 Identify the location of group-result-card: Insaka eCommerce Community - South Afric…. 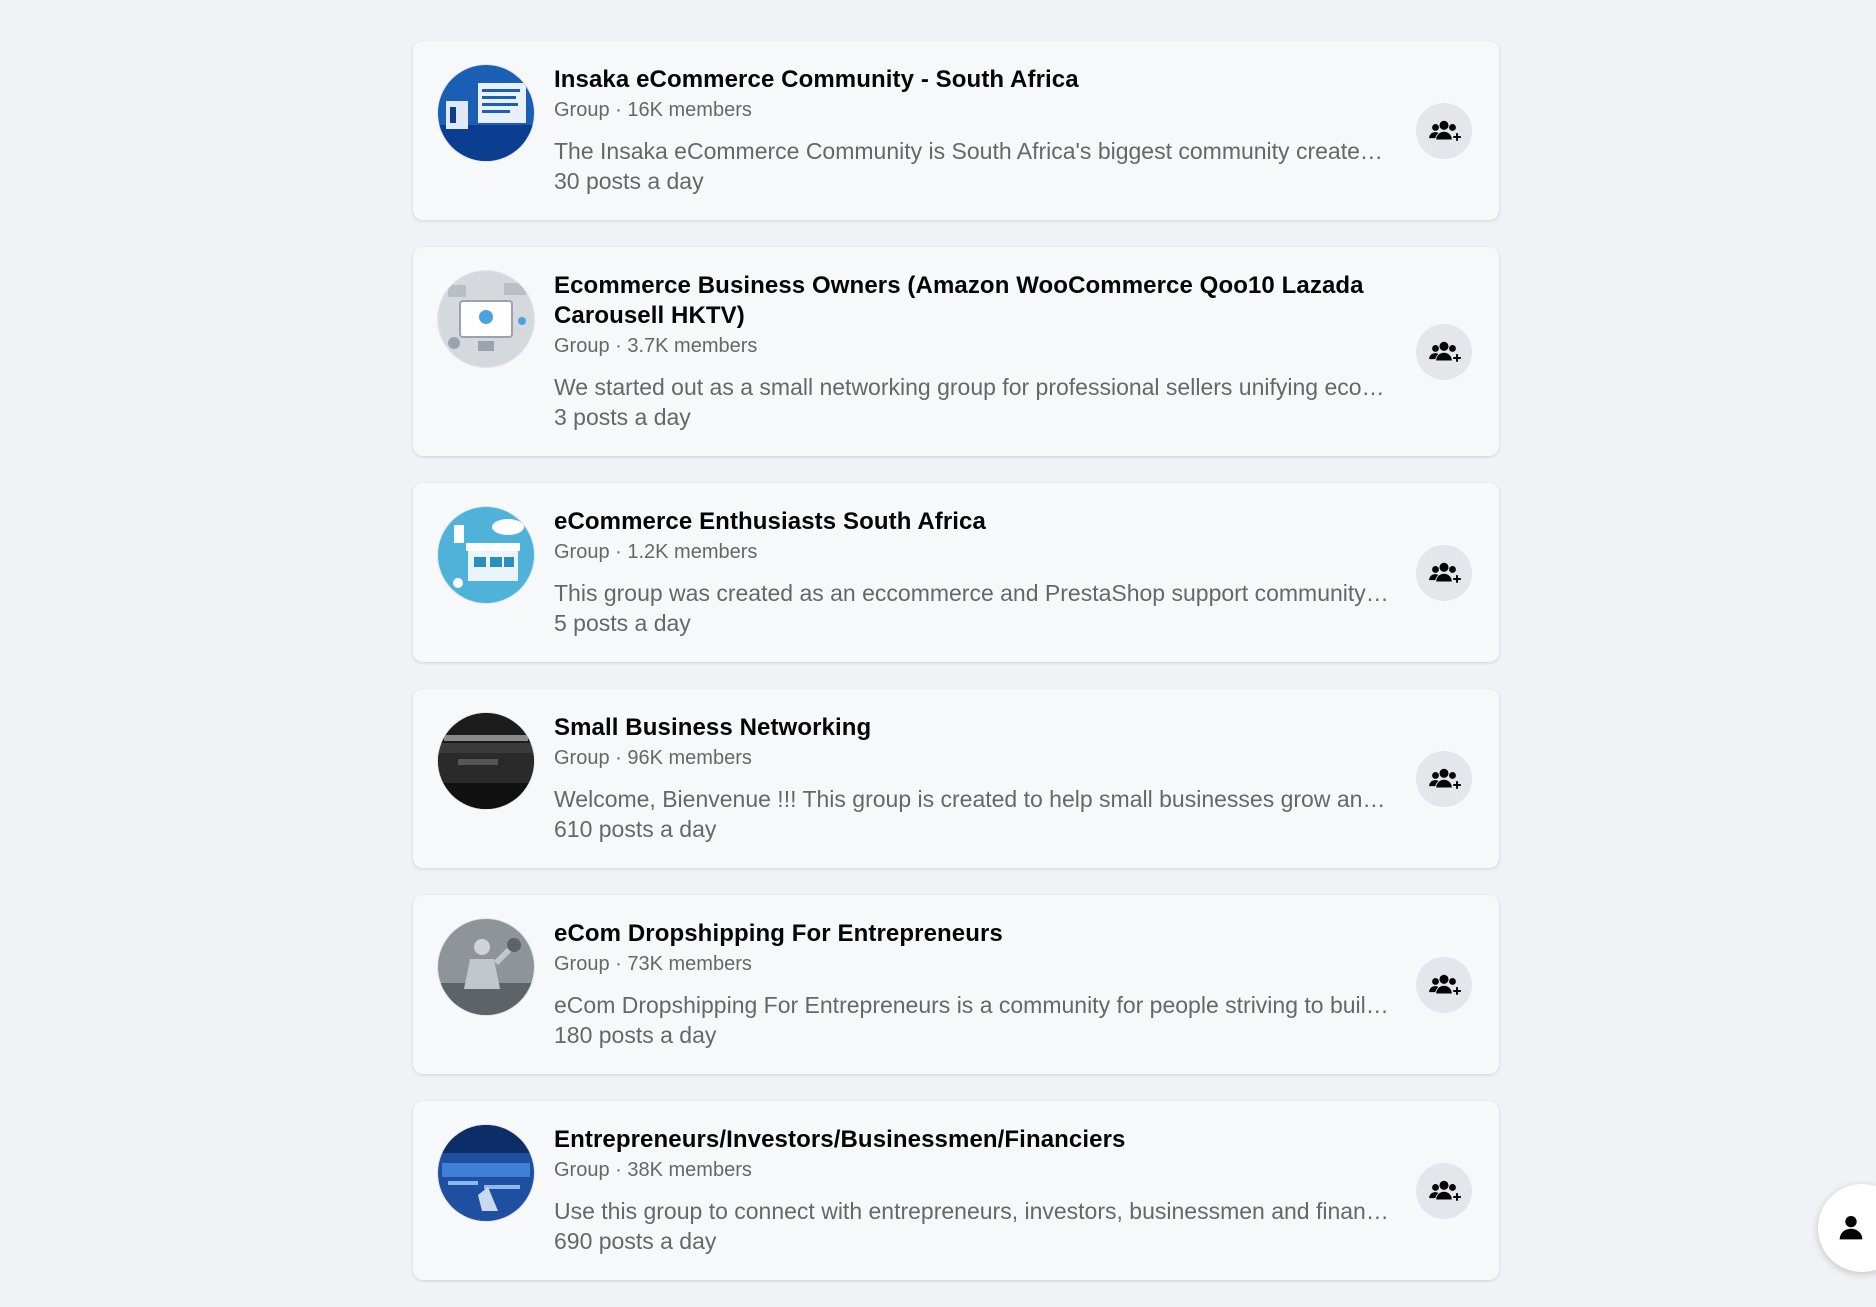
(956, 130).